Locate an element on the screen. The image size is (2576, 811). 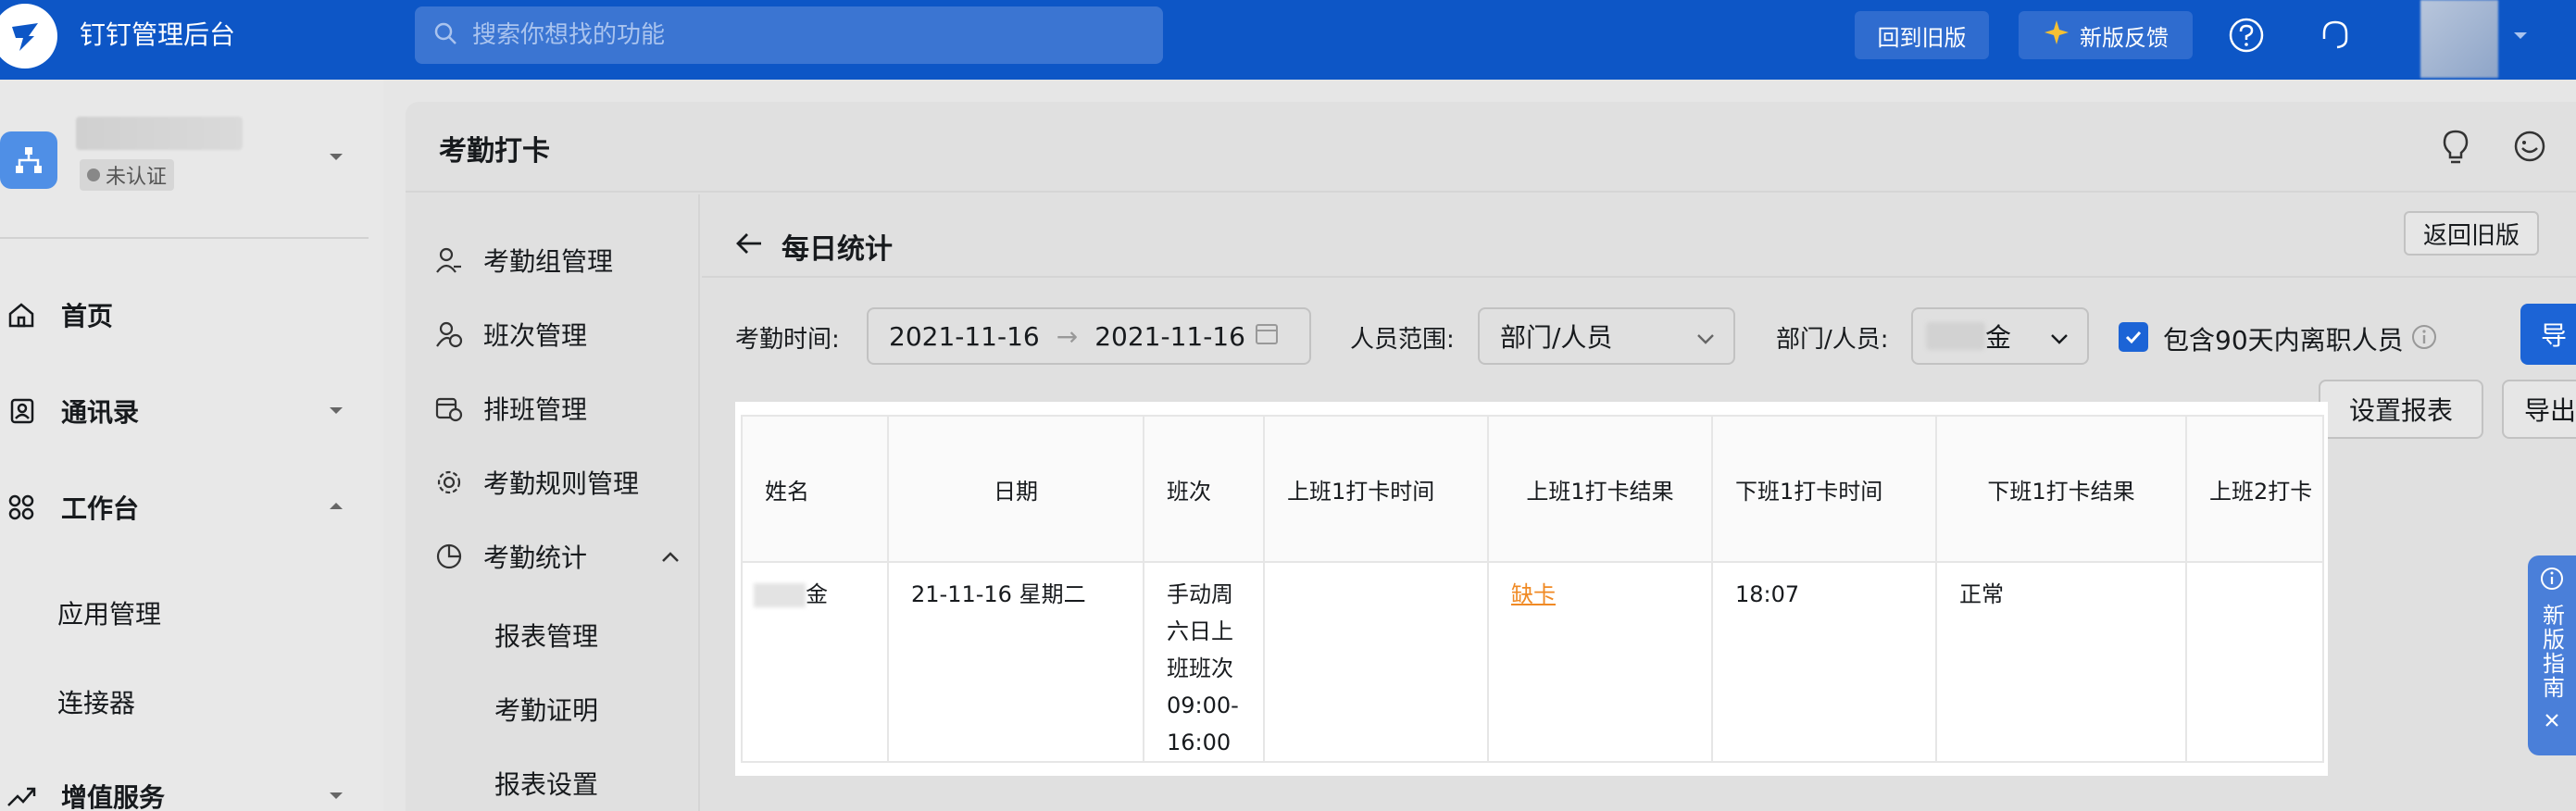
back-arrow-icon is located at coordinates (749, 247).